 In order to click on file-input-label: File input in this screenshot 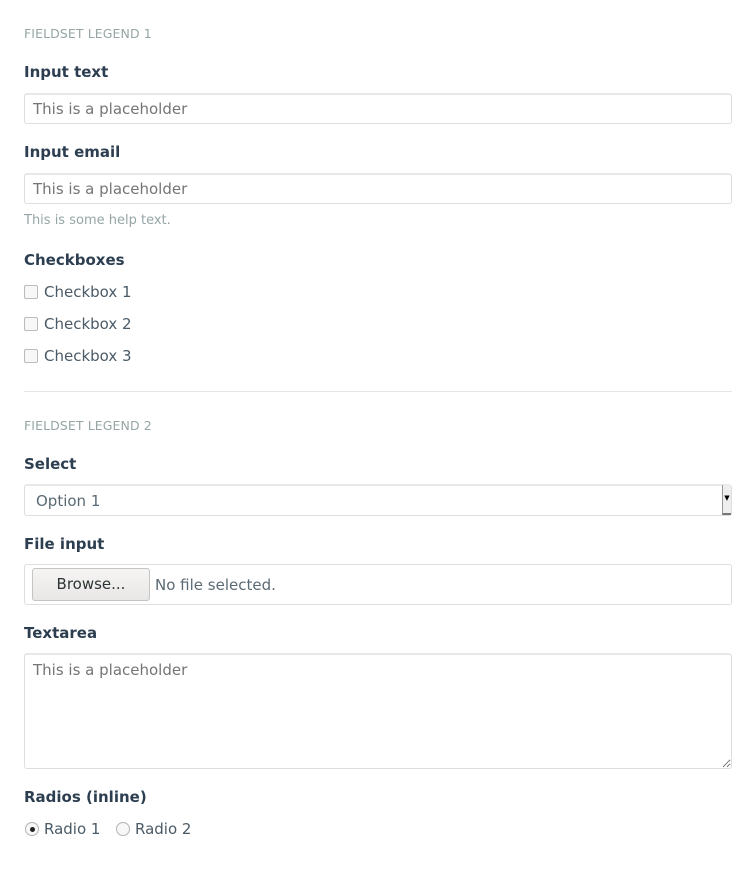, I will do `click(64, 544)`.